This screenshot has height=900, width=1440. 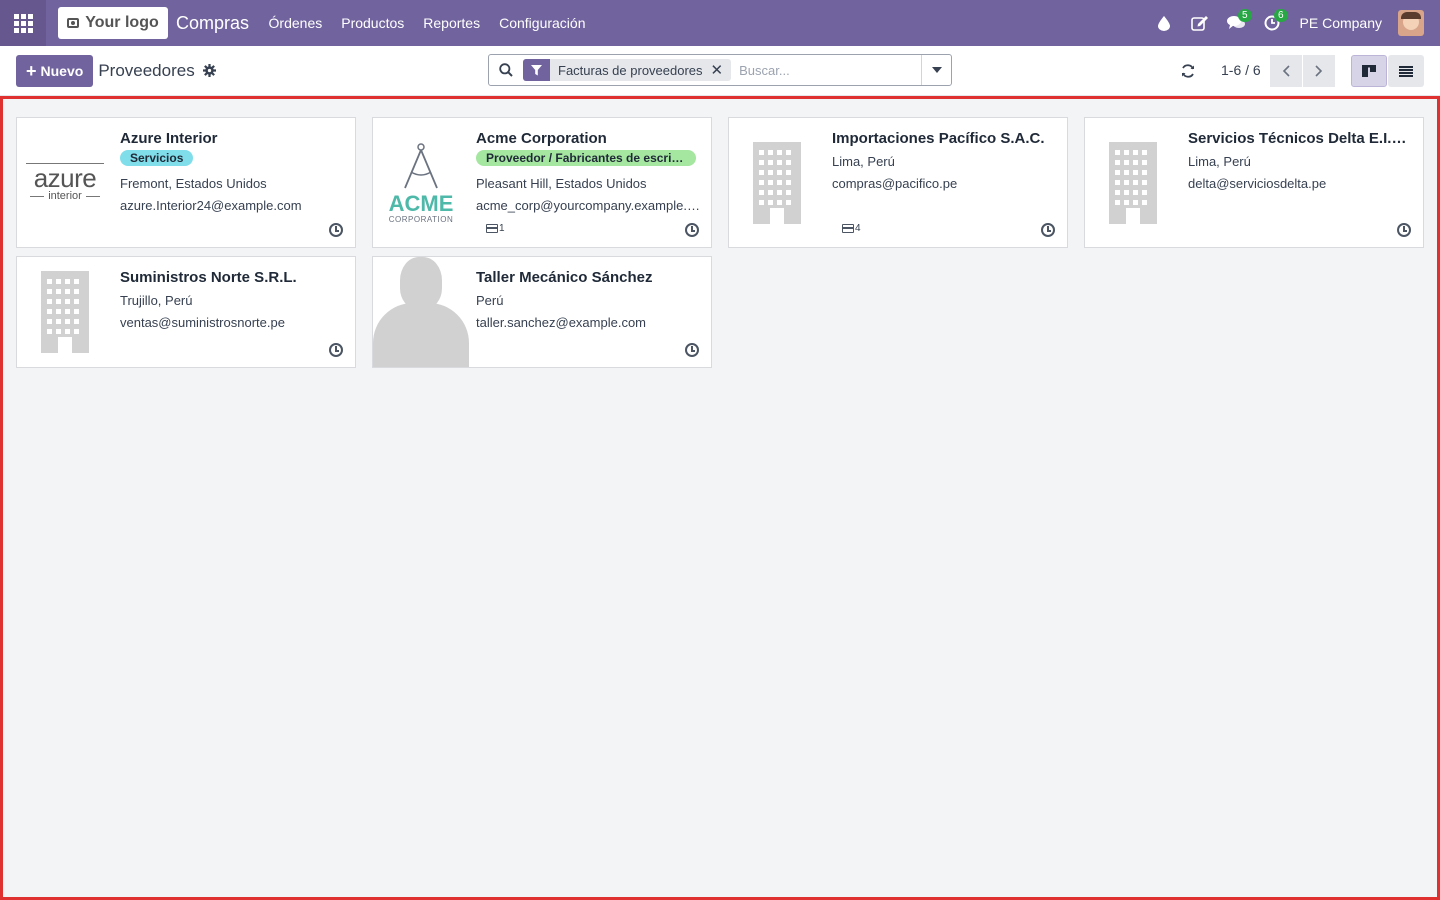 What do you see at coordinates (193, 183) in the screenshot?
I see `card-location: Fremont, Estados Unidos` at bounding box center [193, 183].